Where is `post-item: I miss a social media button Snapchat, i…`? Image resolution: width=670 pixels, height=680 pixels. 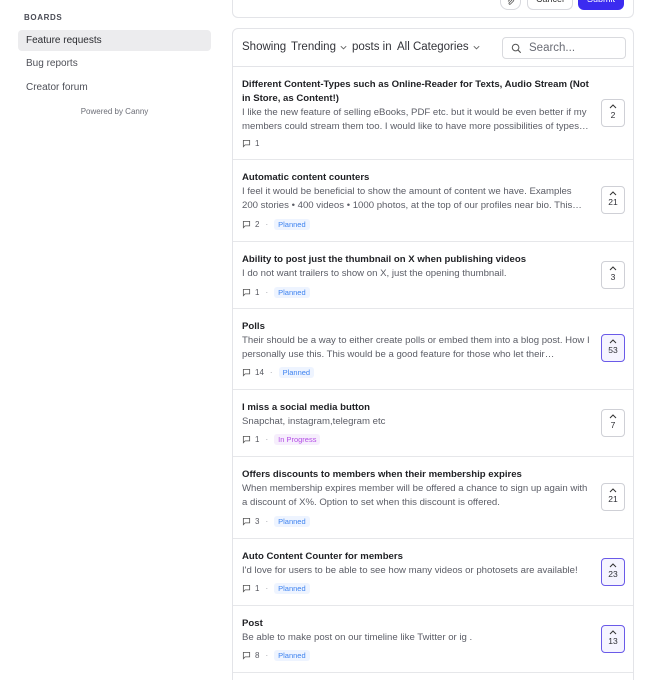 post-item: I miss a social media button Snapchat, i… is located at coordinates (433, 423).